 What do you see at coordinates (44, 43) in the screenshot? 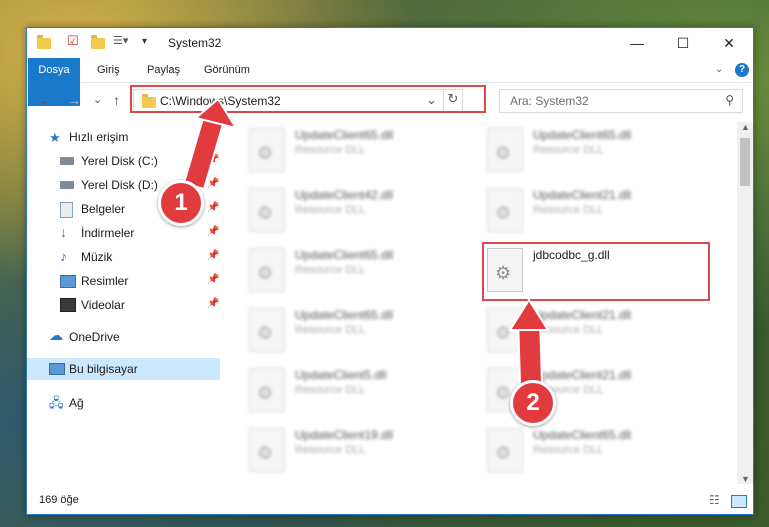
I see `folder-icon` at bounding box center [44, 43].